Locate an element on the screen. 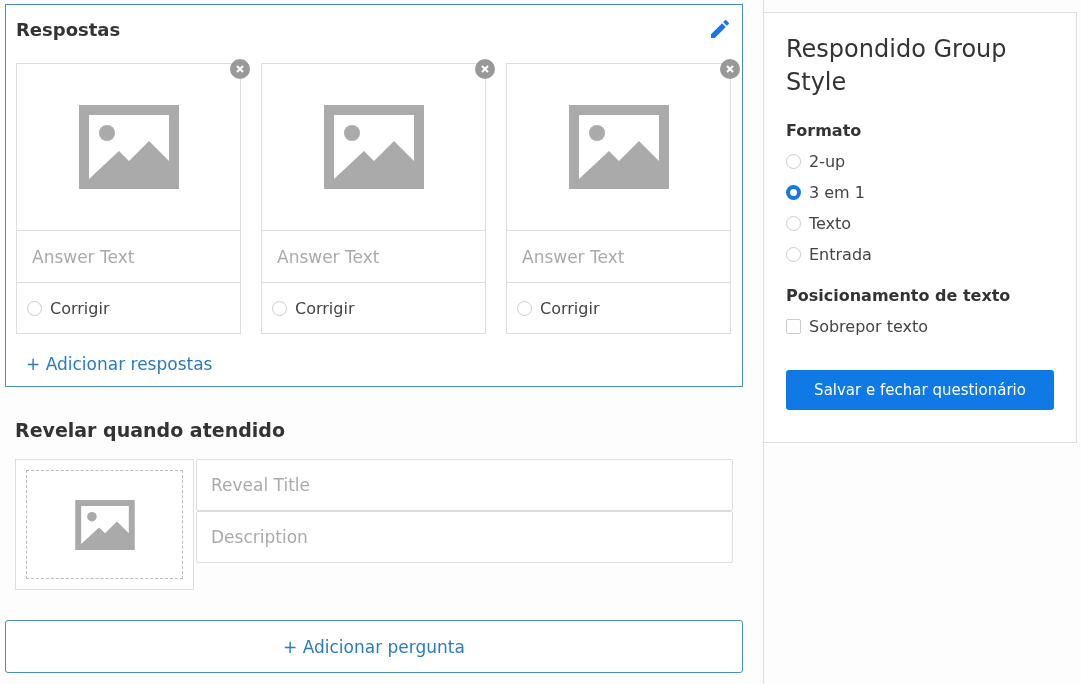 The image size is (1081, 684). section-title: Revelar quando atendido is located at coordinates (150, 430).